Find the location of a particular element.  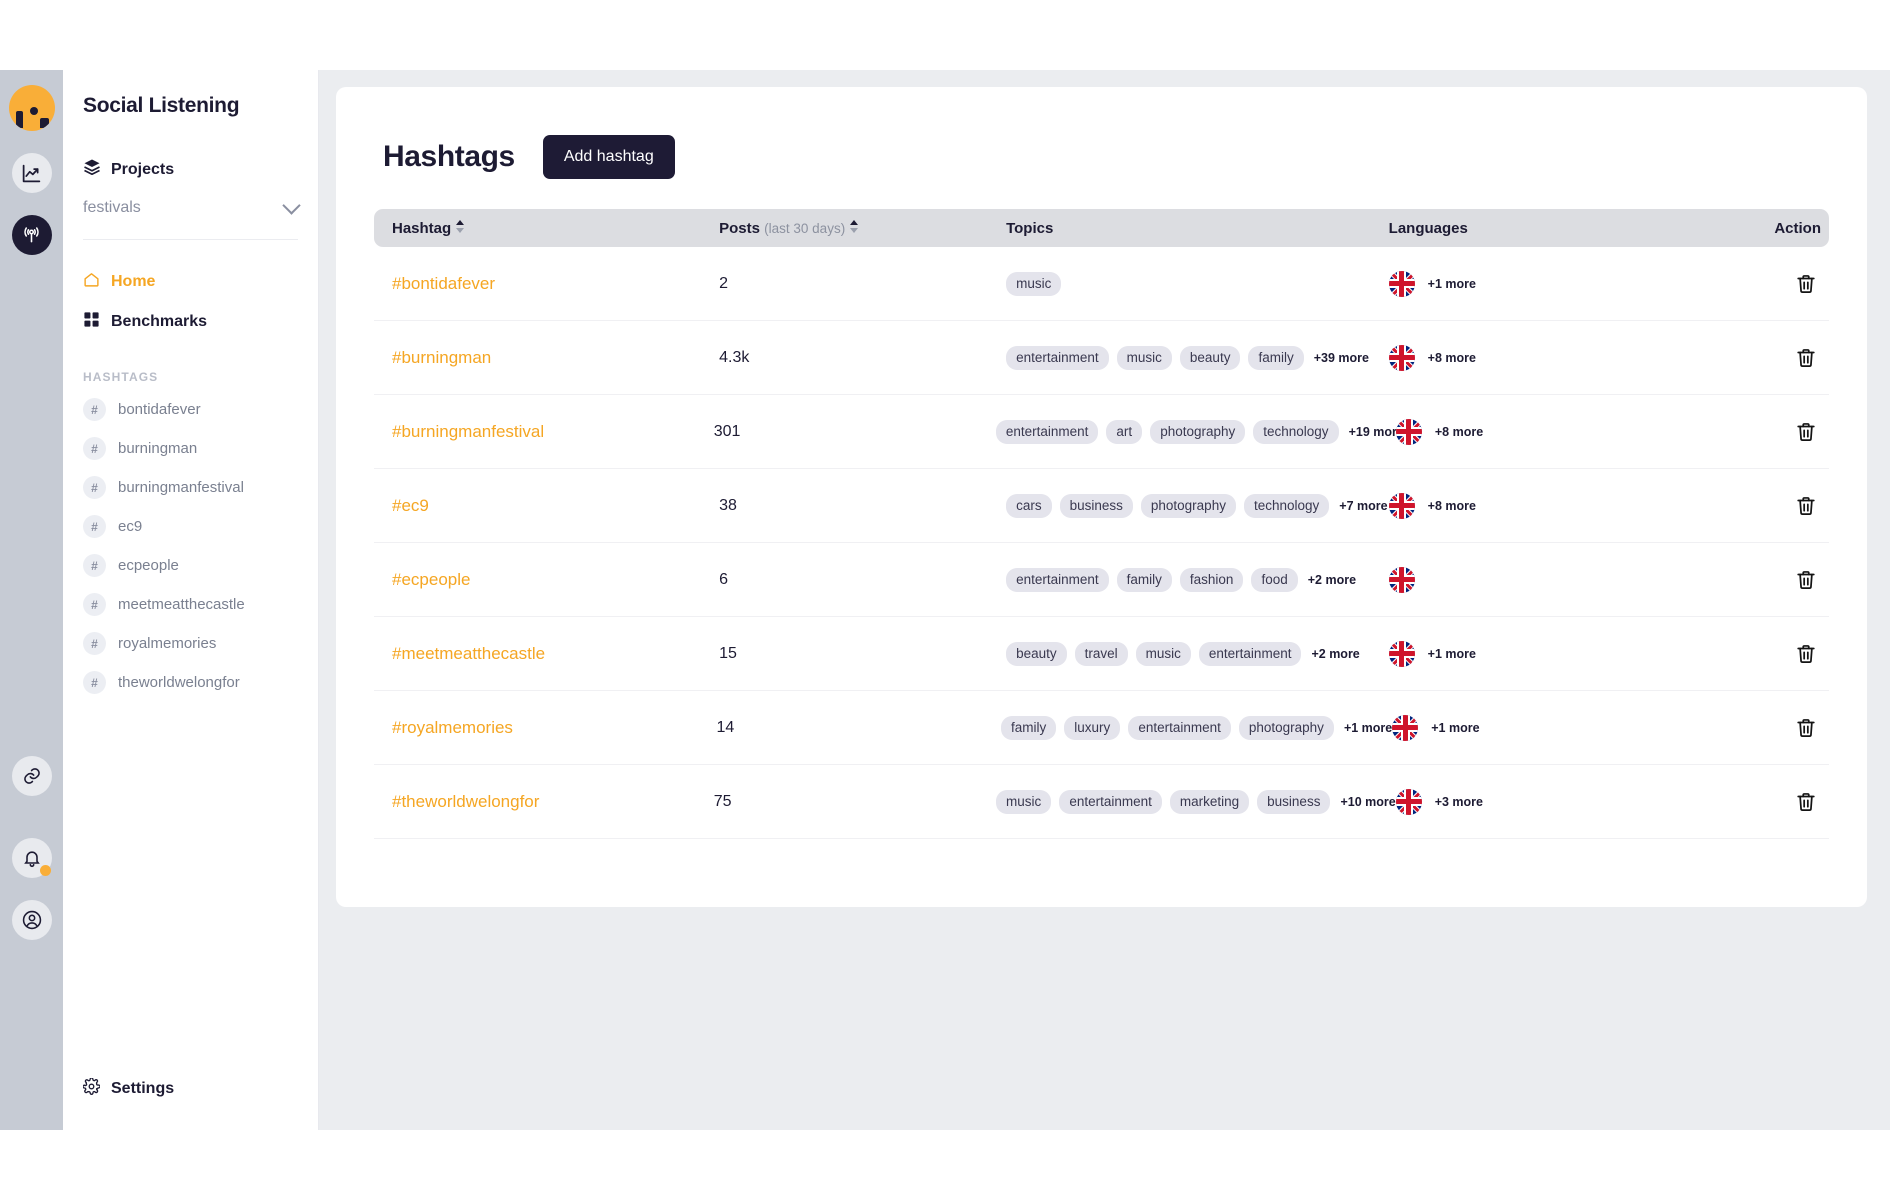

hashtag-link: #theworldwelongfor is located at coordinates (465, 801).